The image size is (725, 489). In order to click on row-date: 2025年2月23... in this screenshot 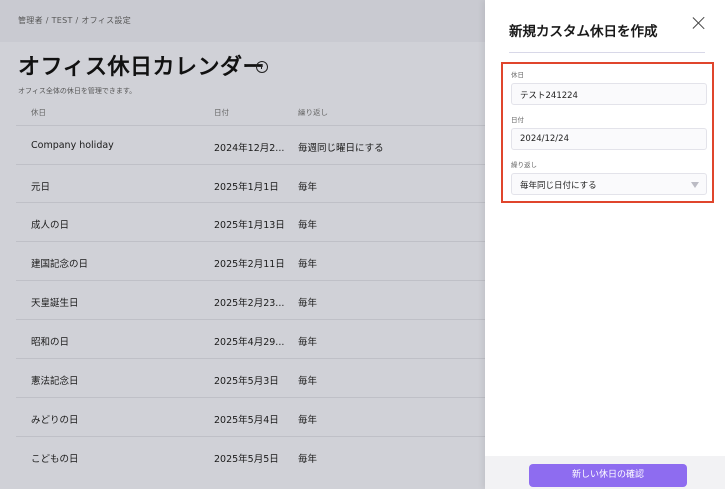, I will do `click(249, 303)`.